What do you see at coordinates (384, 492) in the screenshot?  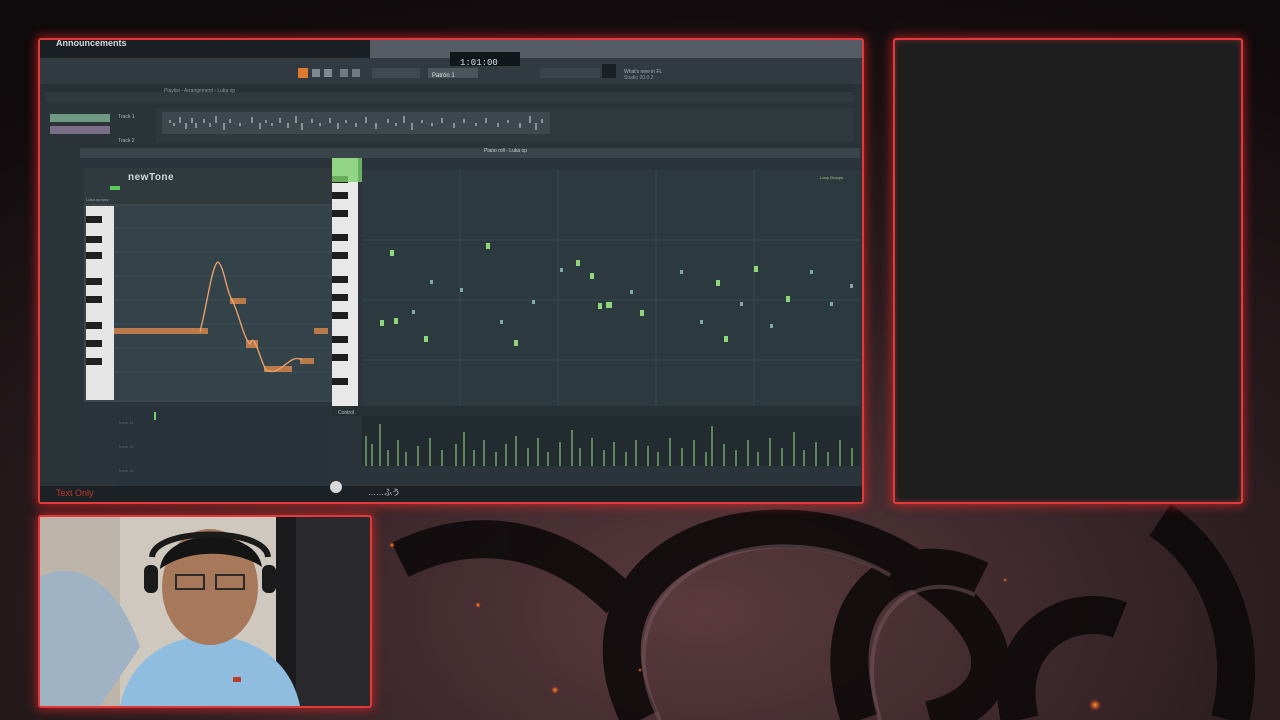 I see `lyric-caption: ……ふう` at bounding box center [384, 492].